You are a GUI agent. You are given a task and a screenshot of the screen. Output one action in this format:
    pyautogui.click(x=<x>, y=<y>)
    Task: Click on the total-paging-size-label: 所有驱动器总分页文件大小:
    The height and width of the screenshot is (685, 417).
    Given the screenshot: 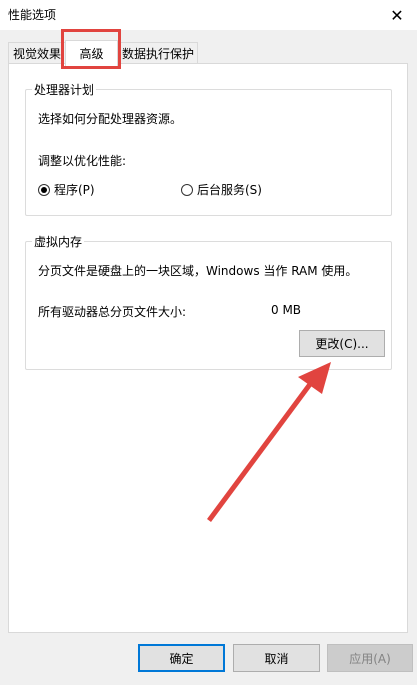 What is the action you would take?
    pyautogui.click(x=112, y=312)
    